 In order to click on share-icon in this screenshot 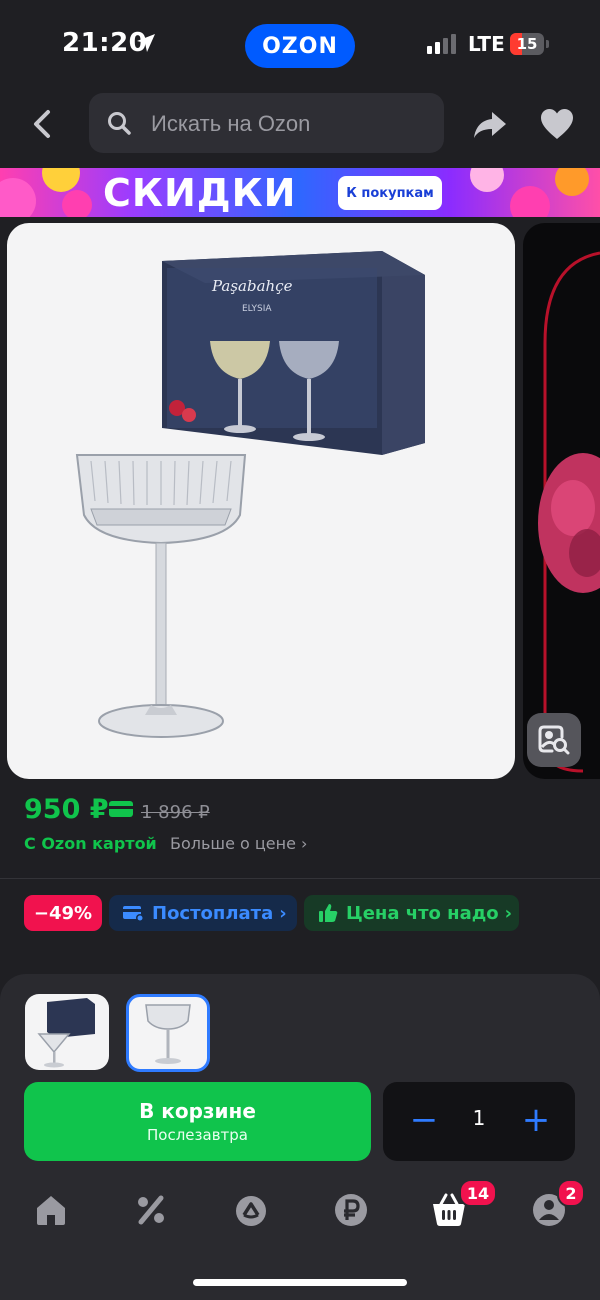, I will do `click(490, 124)`.